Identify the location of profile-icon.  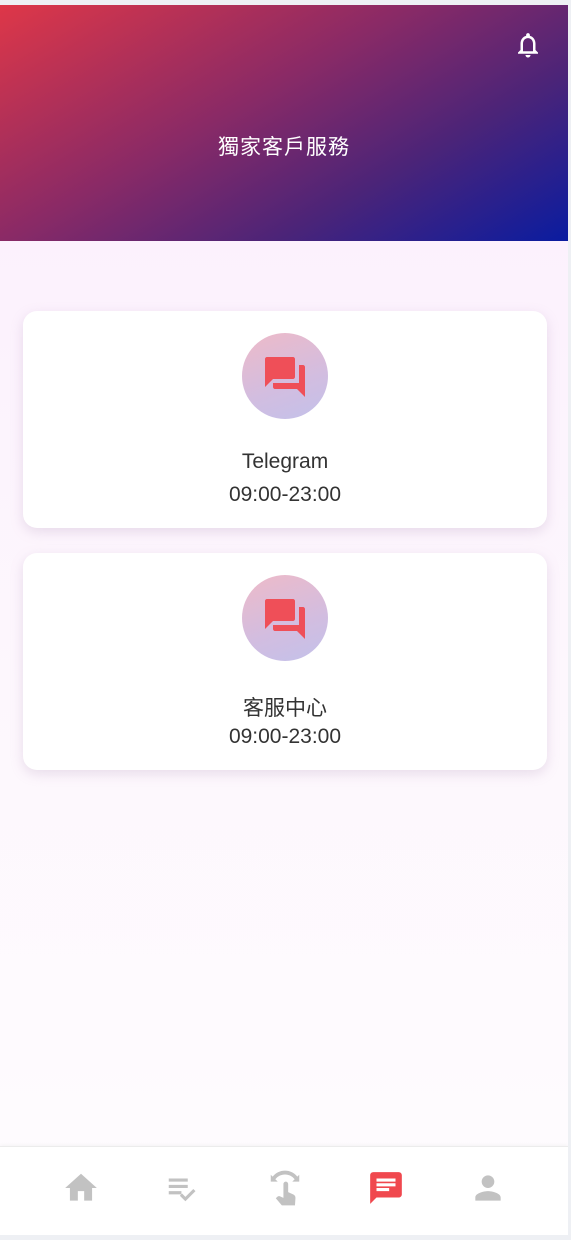
(488, 1188).